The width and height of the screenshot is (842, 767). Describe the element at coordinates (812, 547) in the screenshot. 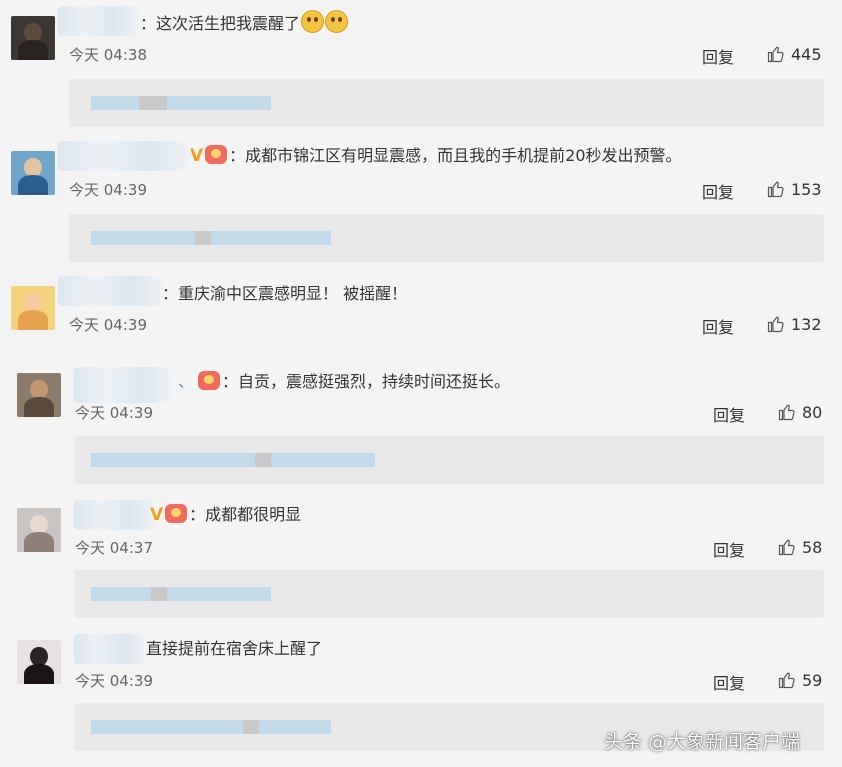

I see `like-count: 58` at that location.